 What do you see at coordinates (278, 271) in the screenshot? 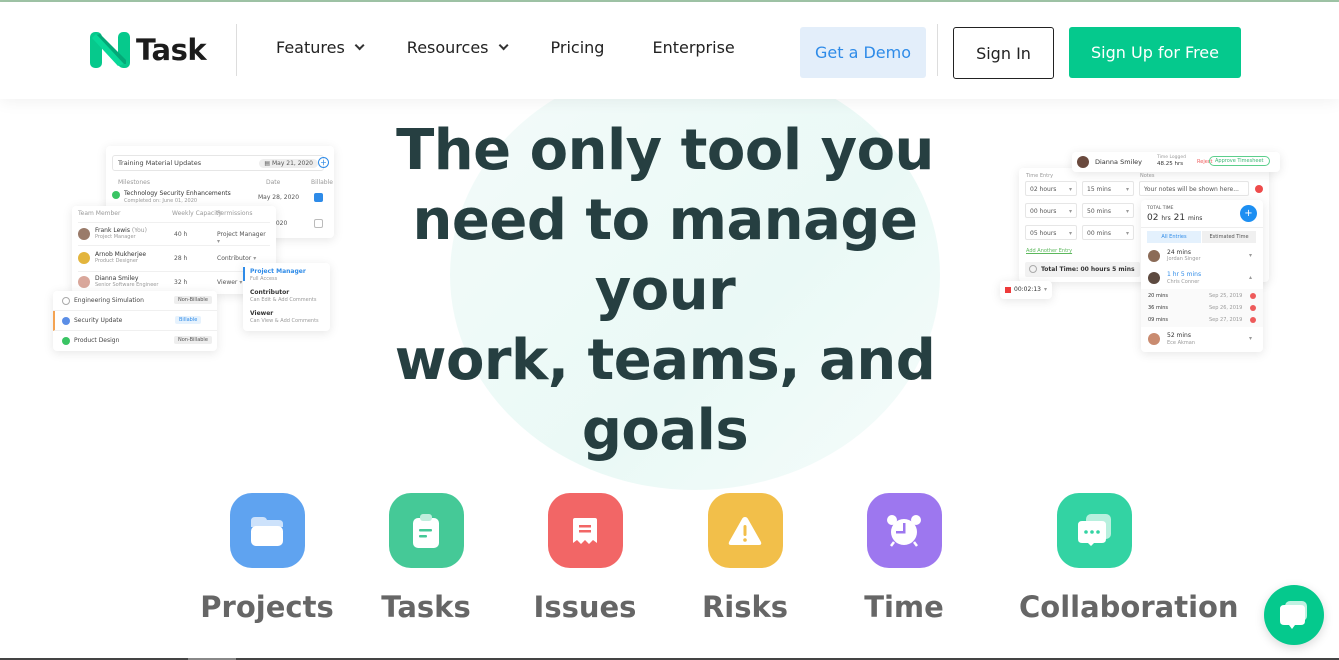
I see `permission-option: Project Manager` at bounding box center [278, 271].